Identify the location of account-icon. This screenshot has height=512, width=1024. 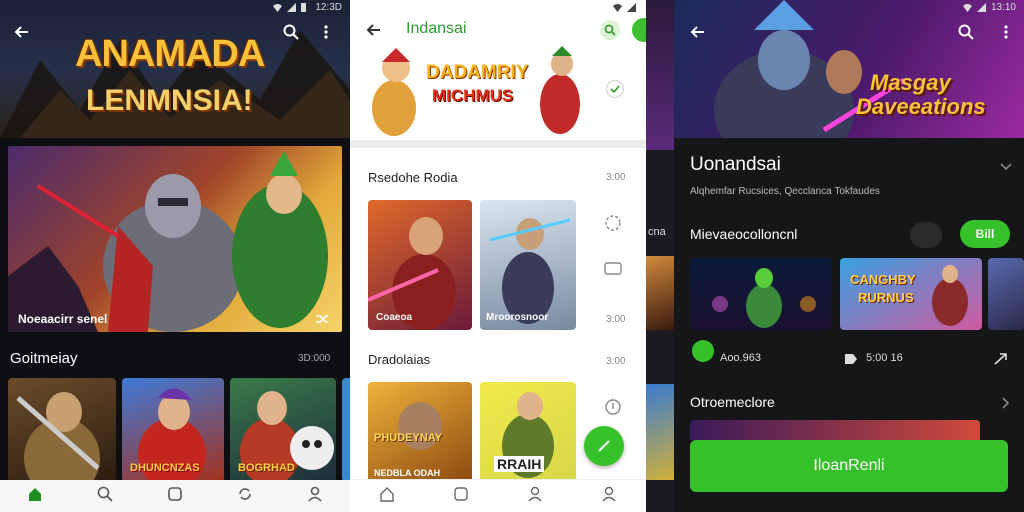
(609, 496).